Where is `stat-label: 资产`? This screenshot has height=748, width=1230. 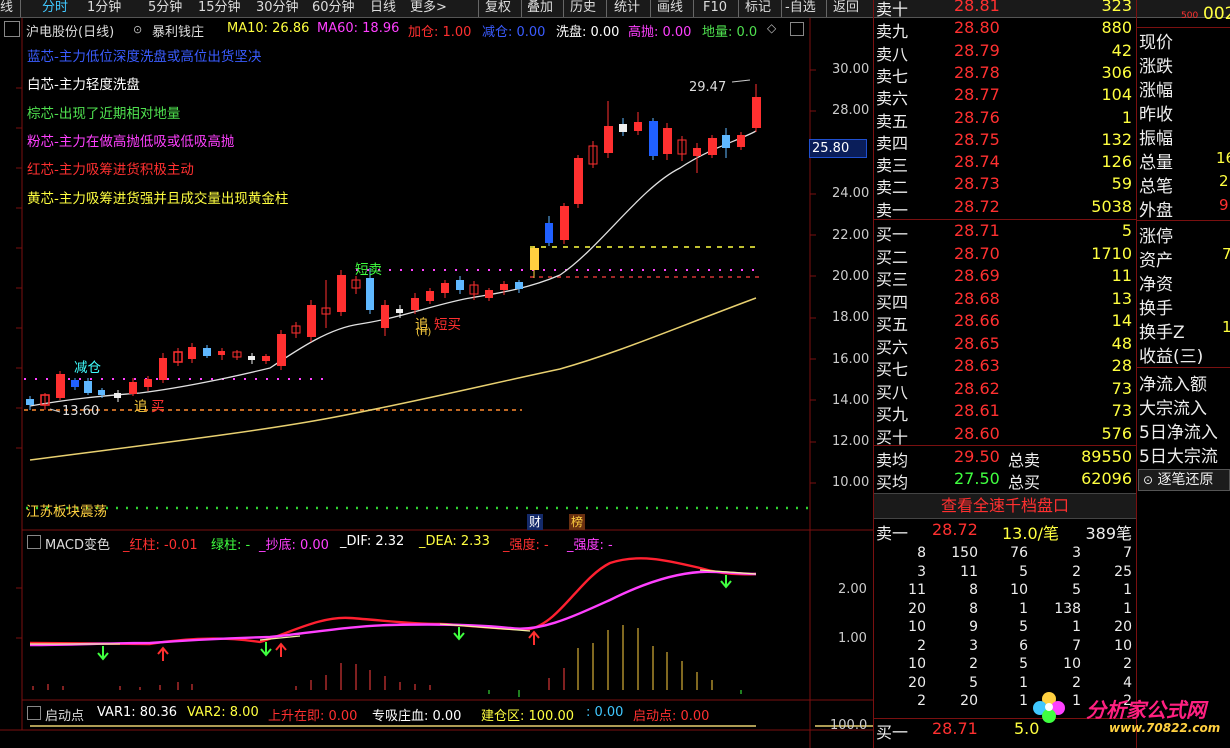 stat-label: 资产 is located at coordinates (1156, 261).